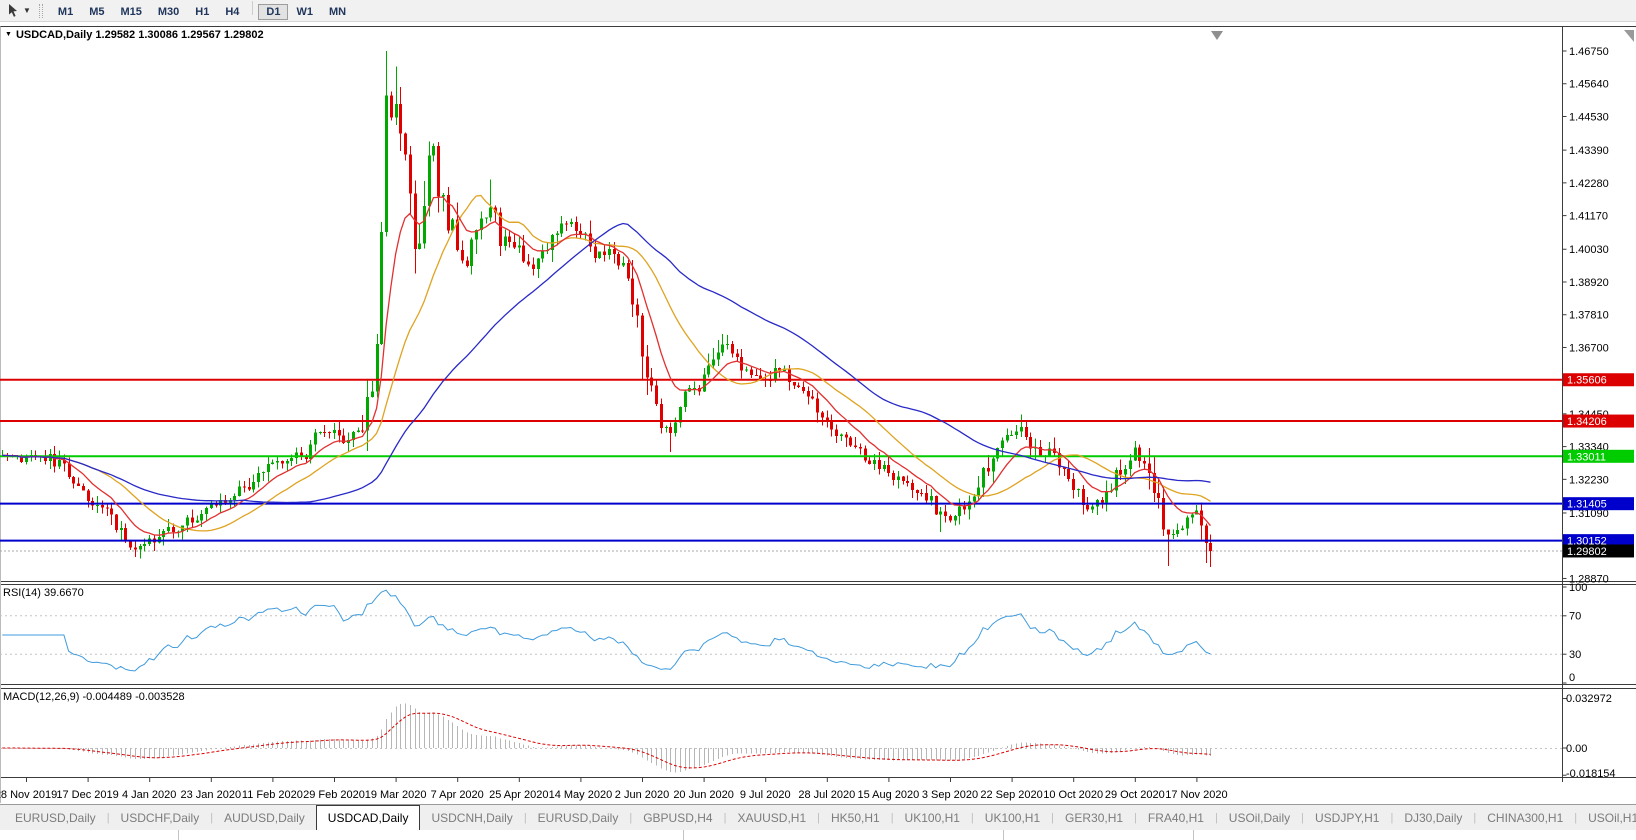 The width and height of the screenshot is (1636, 840). Describe the element at coordinates (1587, 505) in the screenshot. I see `svg-text: 1.31405` at that location.